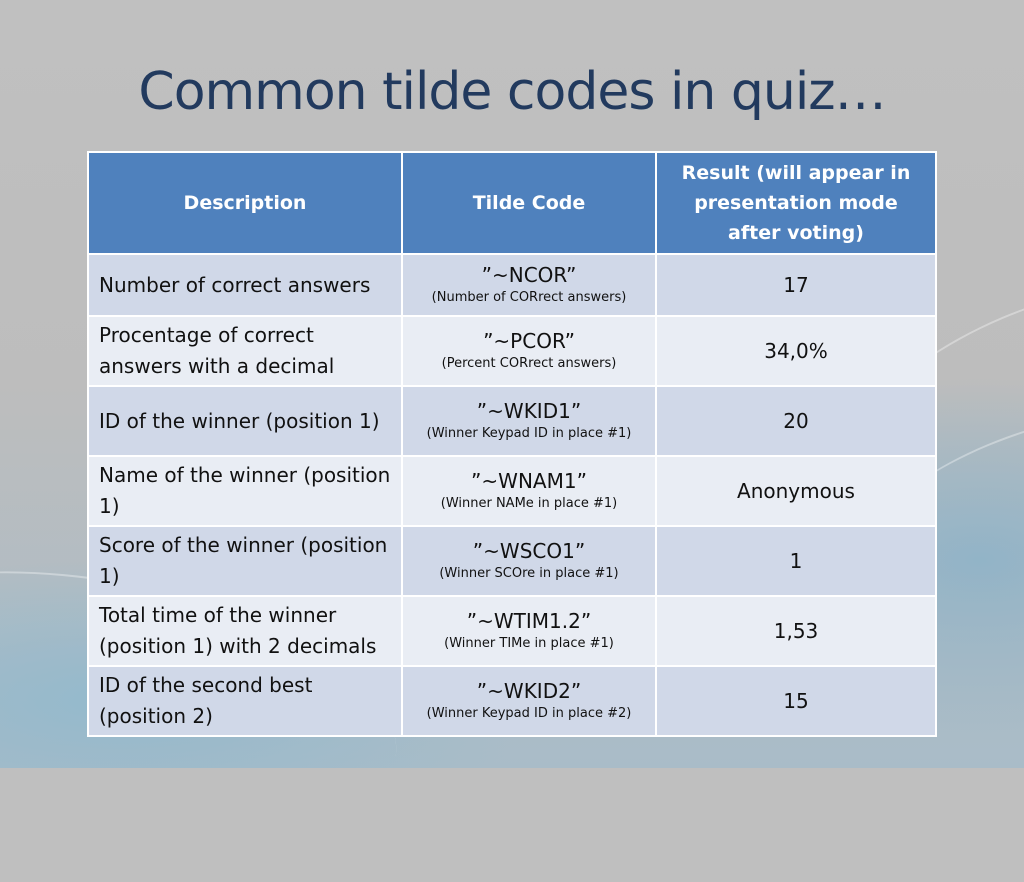  I want to click on row-tilde-code: ”~WKID1” (Winner Keypad ID in place #1), so click(529, 421).